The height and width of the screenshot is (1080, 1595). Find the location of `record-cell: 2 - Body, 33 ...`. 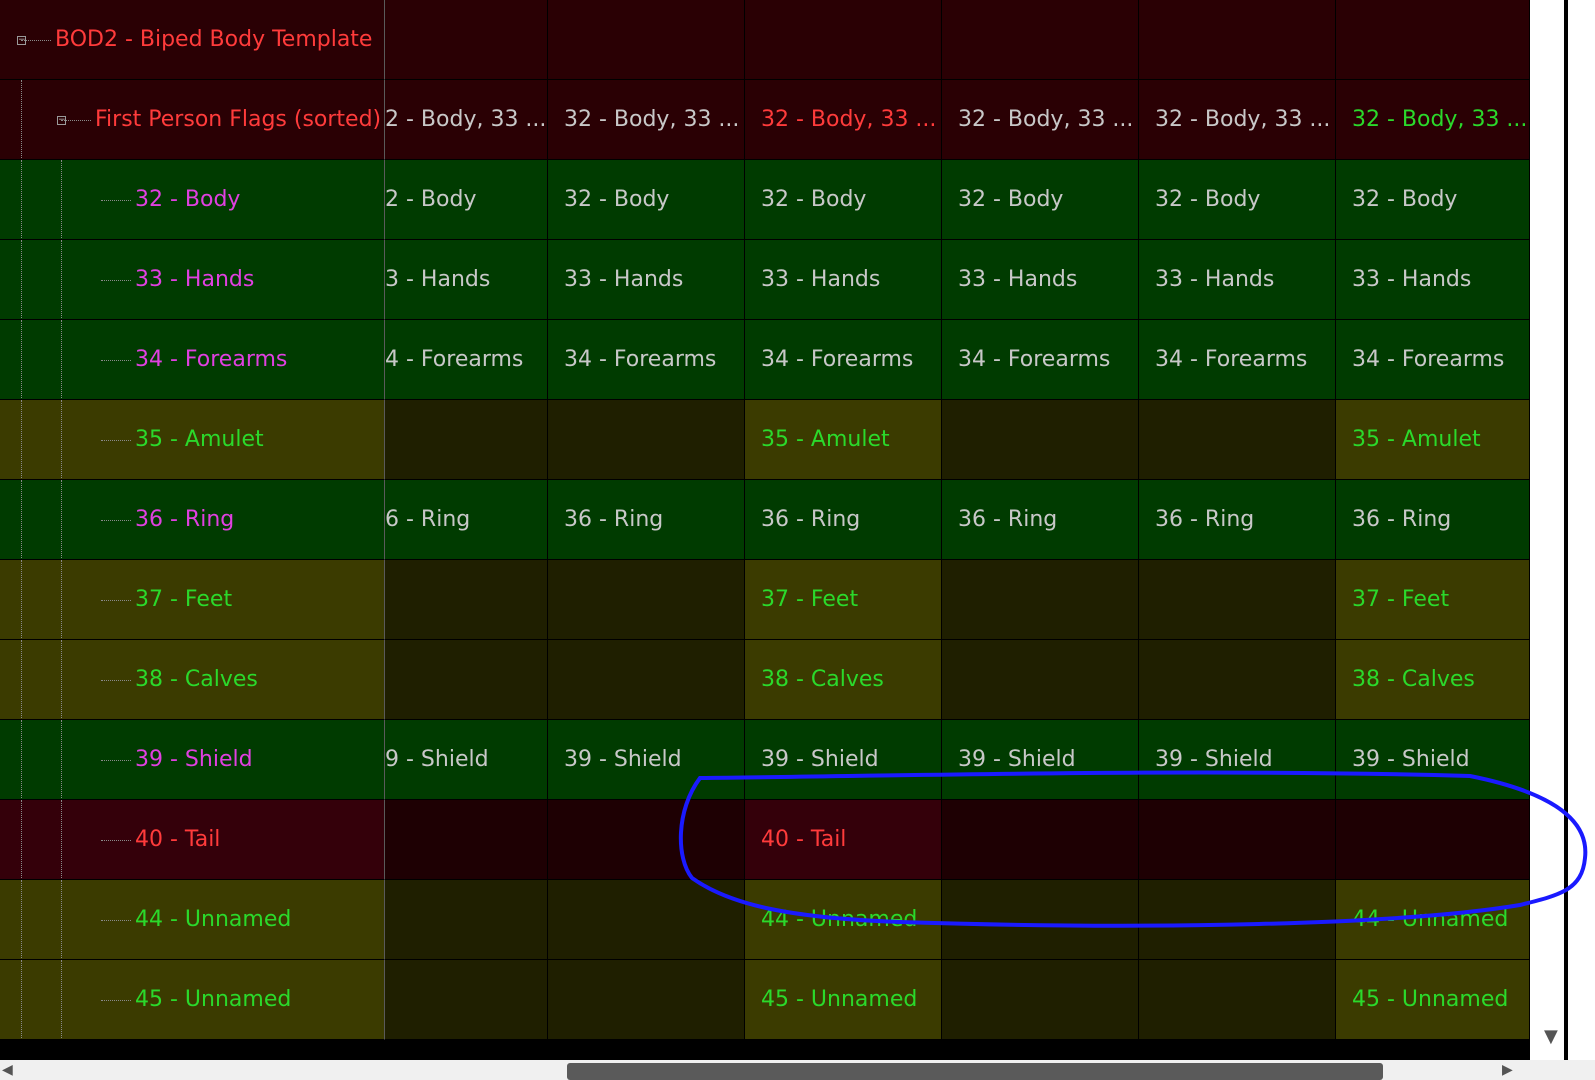

record-cell: 2 - Body, 33 ... is located at coordinates (466, 120).